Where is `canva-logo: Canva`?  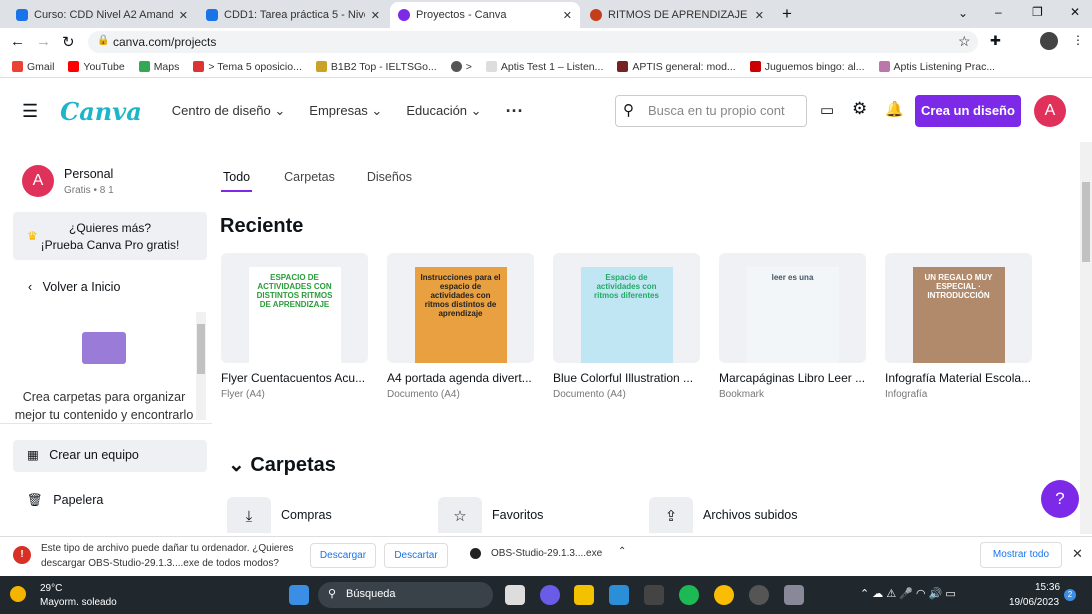 canva-logo: Canva is located at coordinates (101, 111).